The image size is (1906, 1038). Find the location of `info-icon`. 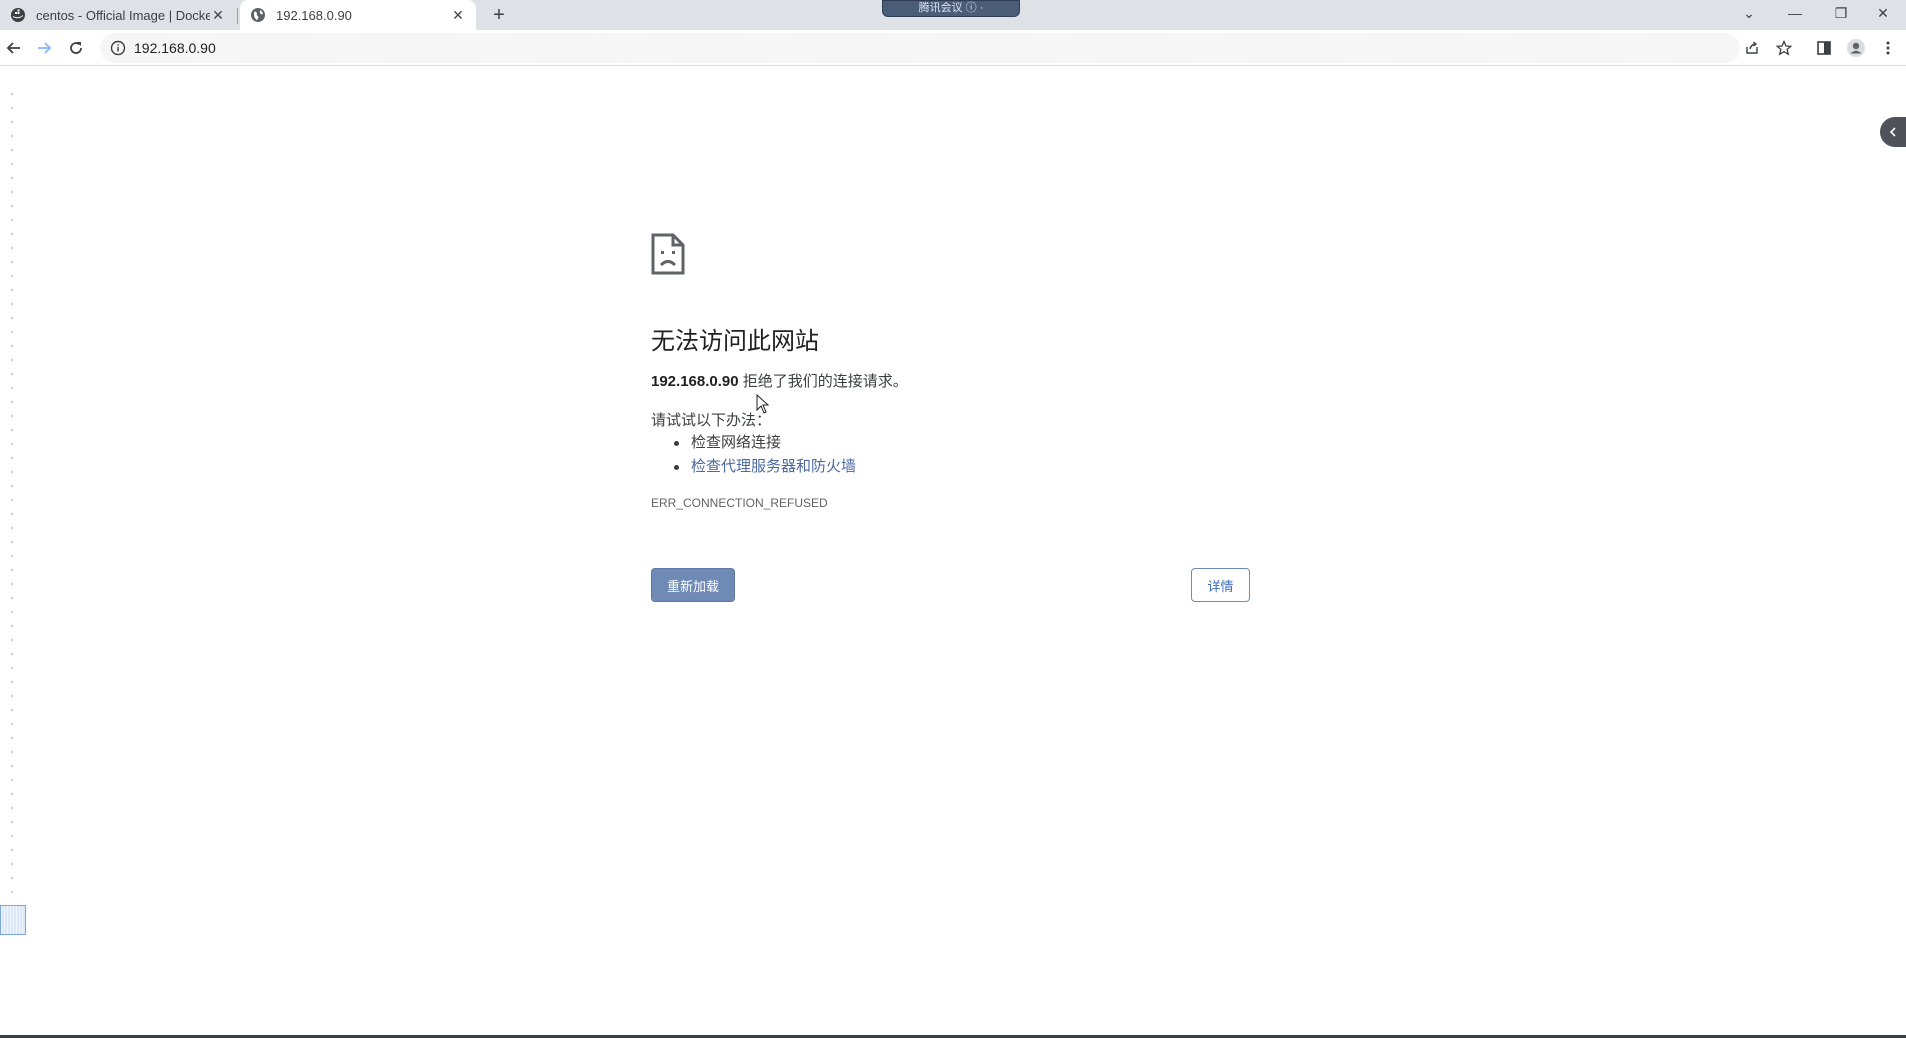

info-icon is located at coordinates (118, 48).